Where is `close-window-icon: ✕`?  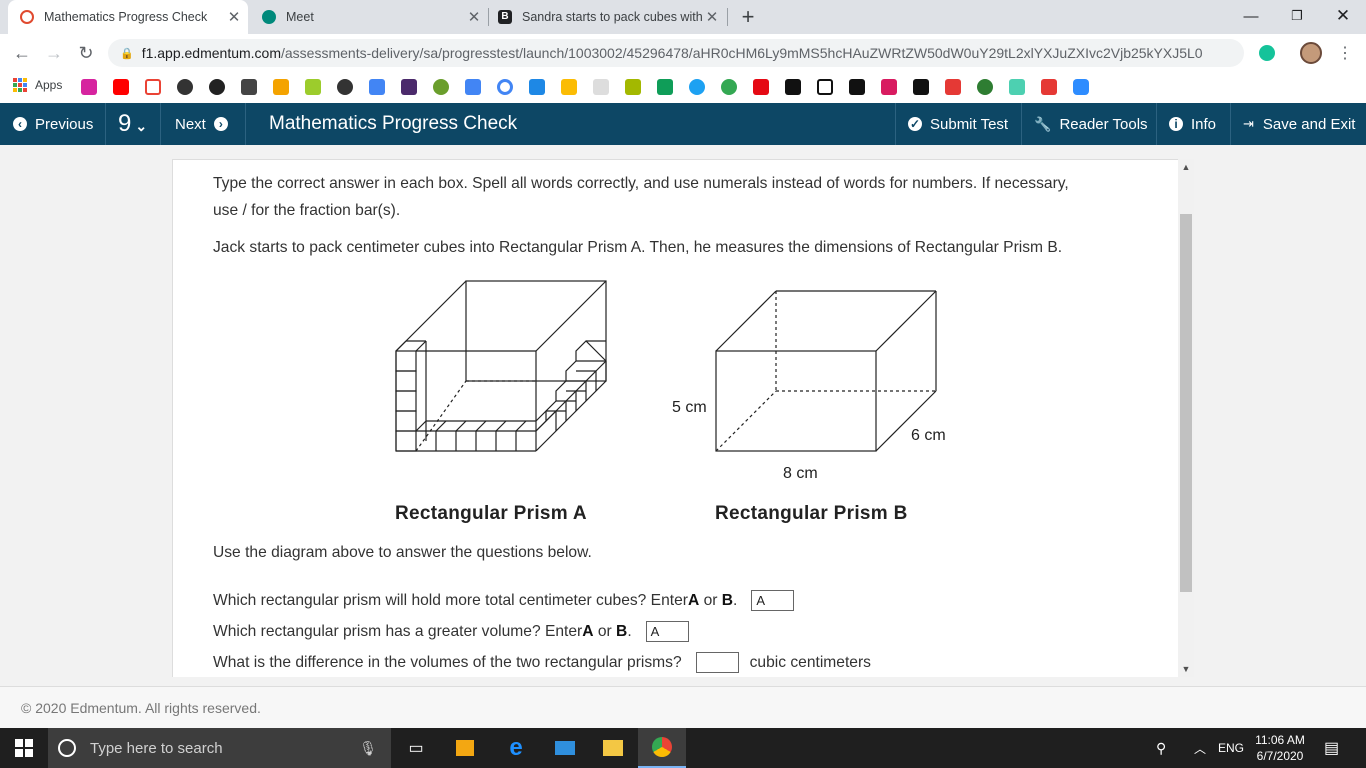 close-window-icon: ✕ is located at coordinates (1343, 16).